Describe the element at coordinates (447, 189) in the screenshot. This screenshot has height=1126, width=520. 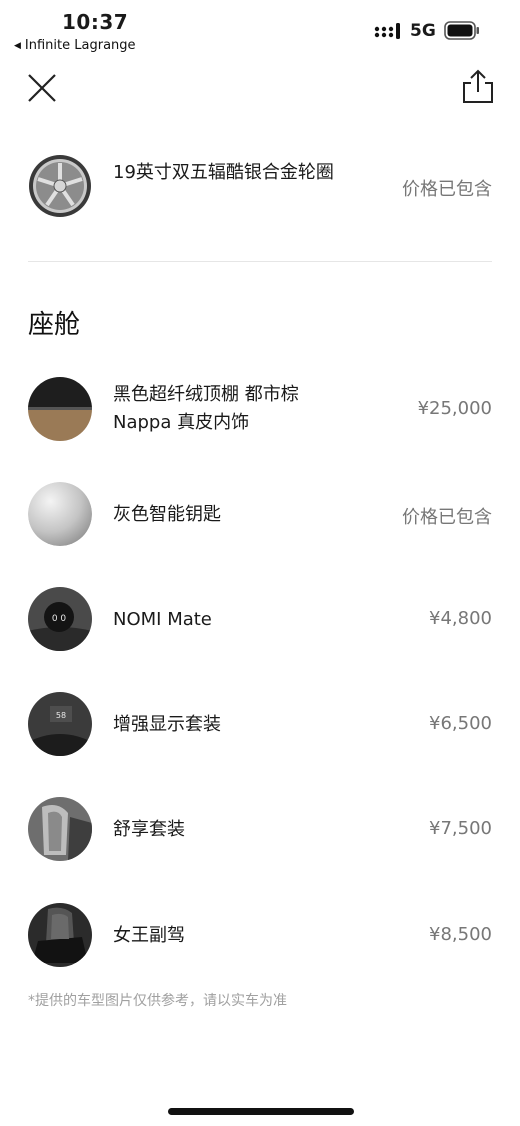
I see `wheel-price: 价格已包含` at that location.